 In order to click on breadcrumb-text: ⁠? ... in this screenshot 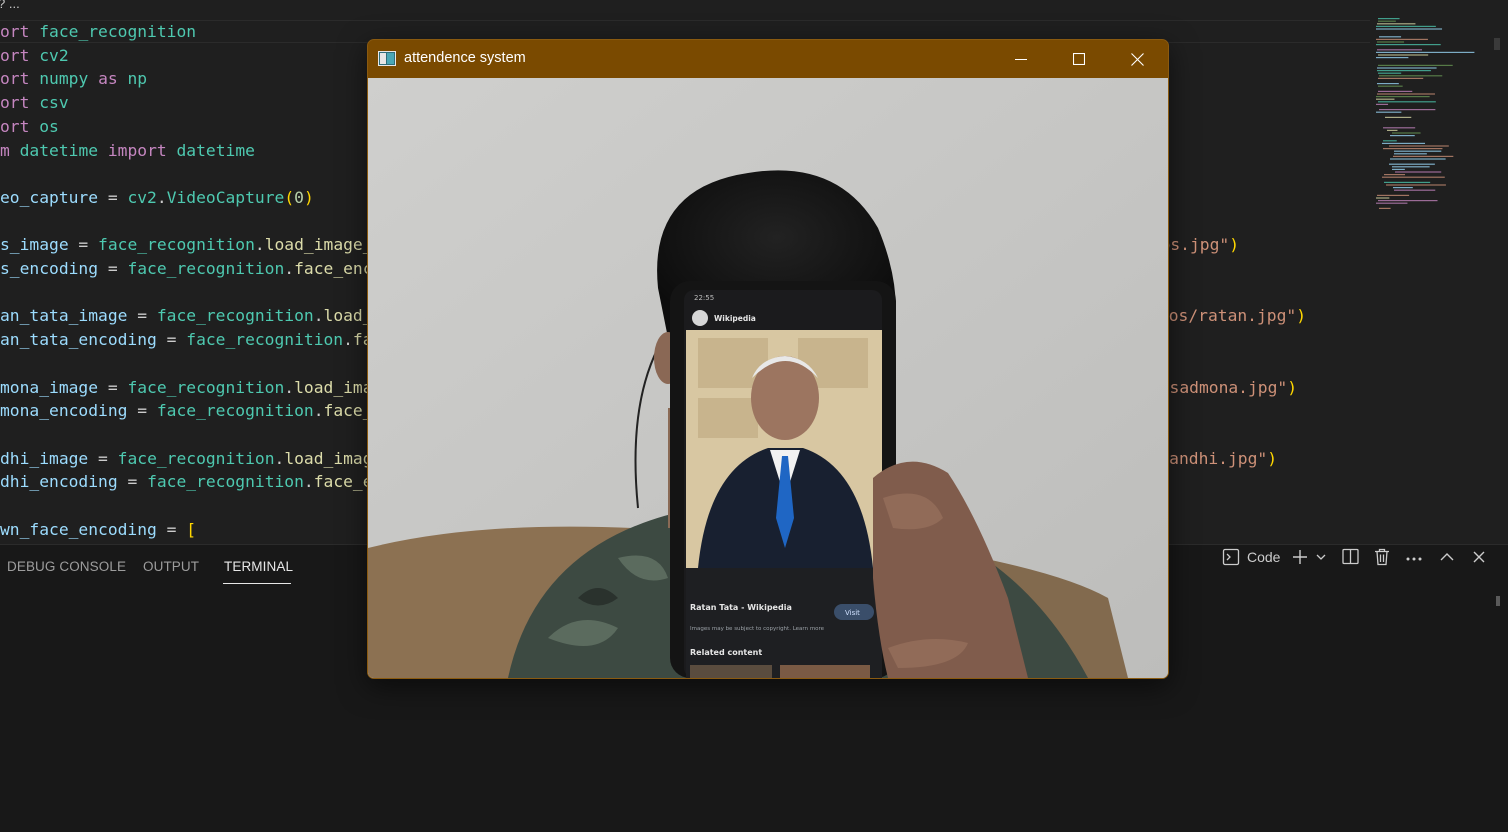, I will do `click(10, 5)`.